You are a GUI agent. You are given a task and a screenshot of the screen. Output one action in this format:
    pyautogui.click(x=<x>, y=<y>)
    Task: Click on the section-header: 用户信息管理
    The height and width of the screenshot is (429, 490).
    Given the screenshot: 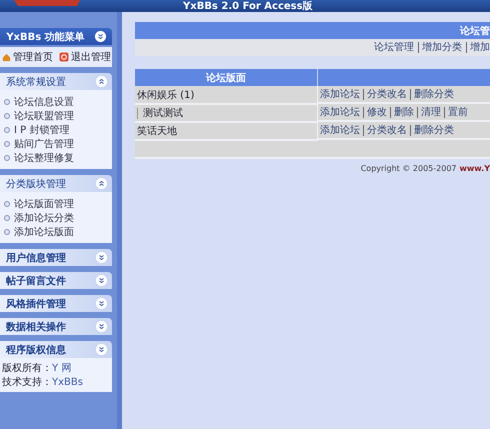 What is the action you would take?
    pyautogui.click(x=56, y=257)
    